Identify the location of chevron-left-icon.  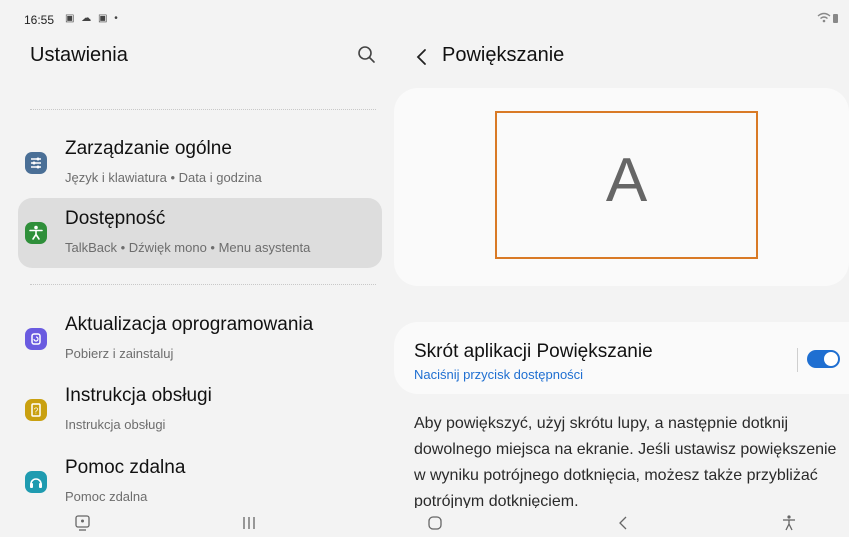
(421, 57).